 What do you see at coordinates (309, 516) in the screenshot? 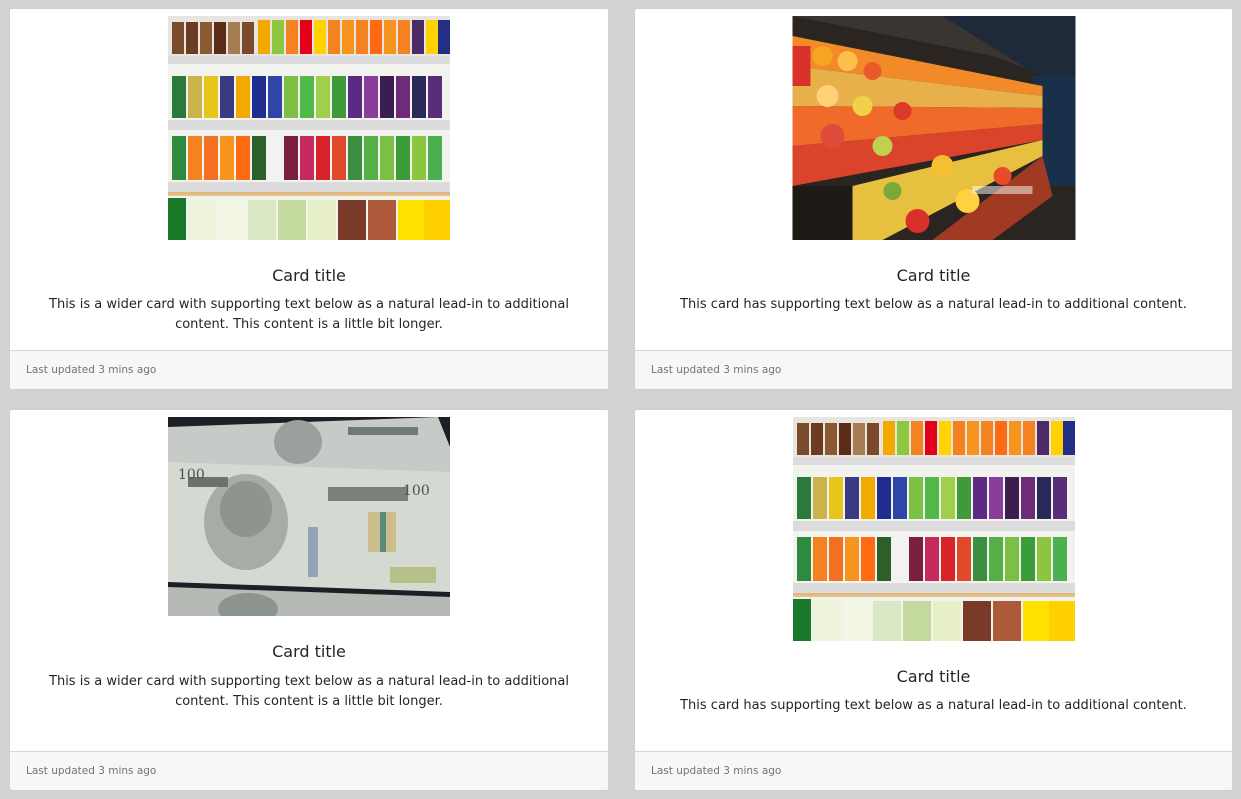
I see `dollar-bills-image: 100 100` at bounding box center [309, 516].